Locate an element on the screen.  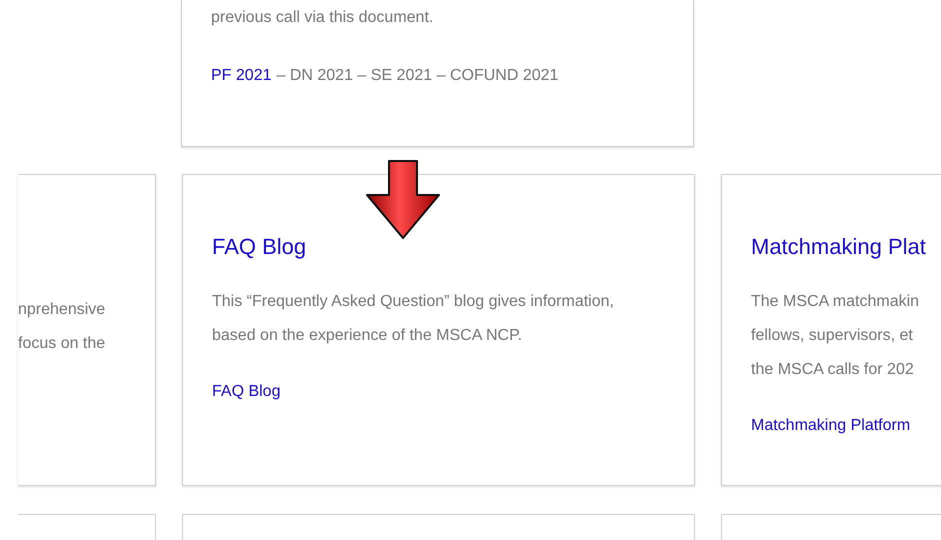
card-description: previous call via this document. is located at coordinates (322, 18).